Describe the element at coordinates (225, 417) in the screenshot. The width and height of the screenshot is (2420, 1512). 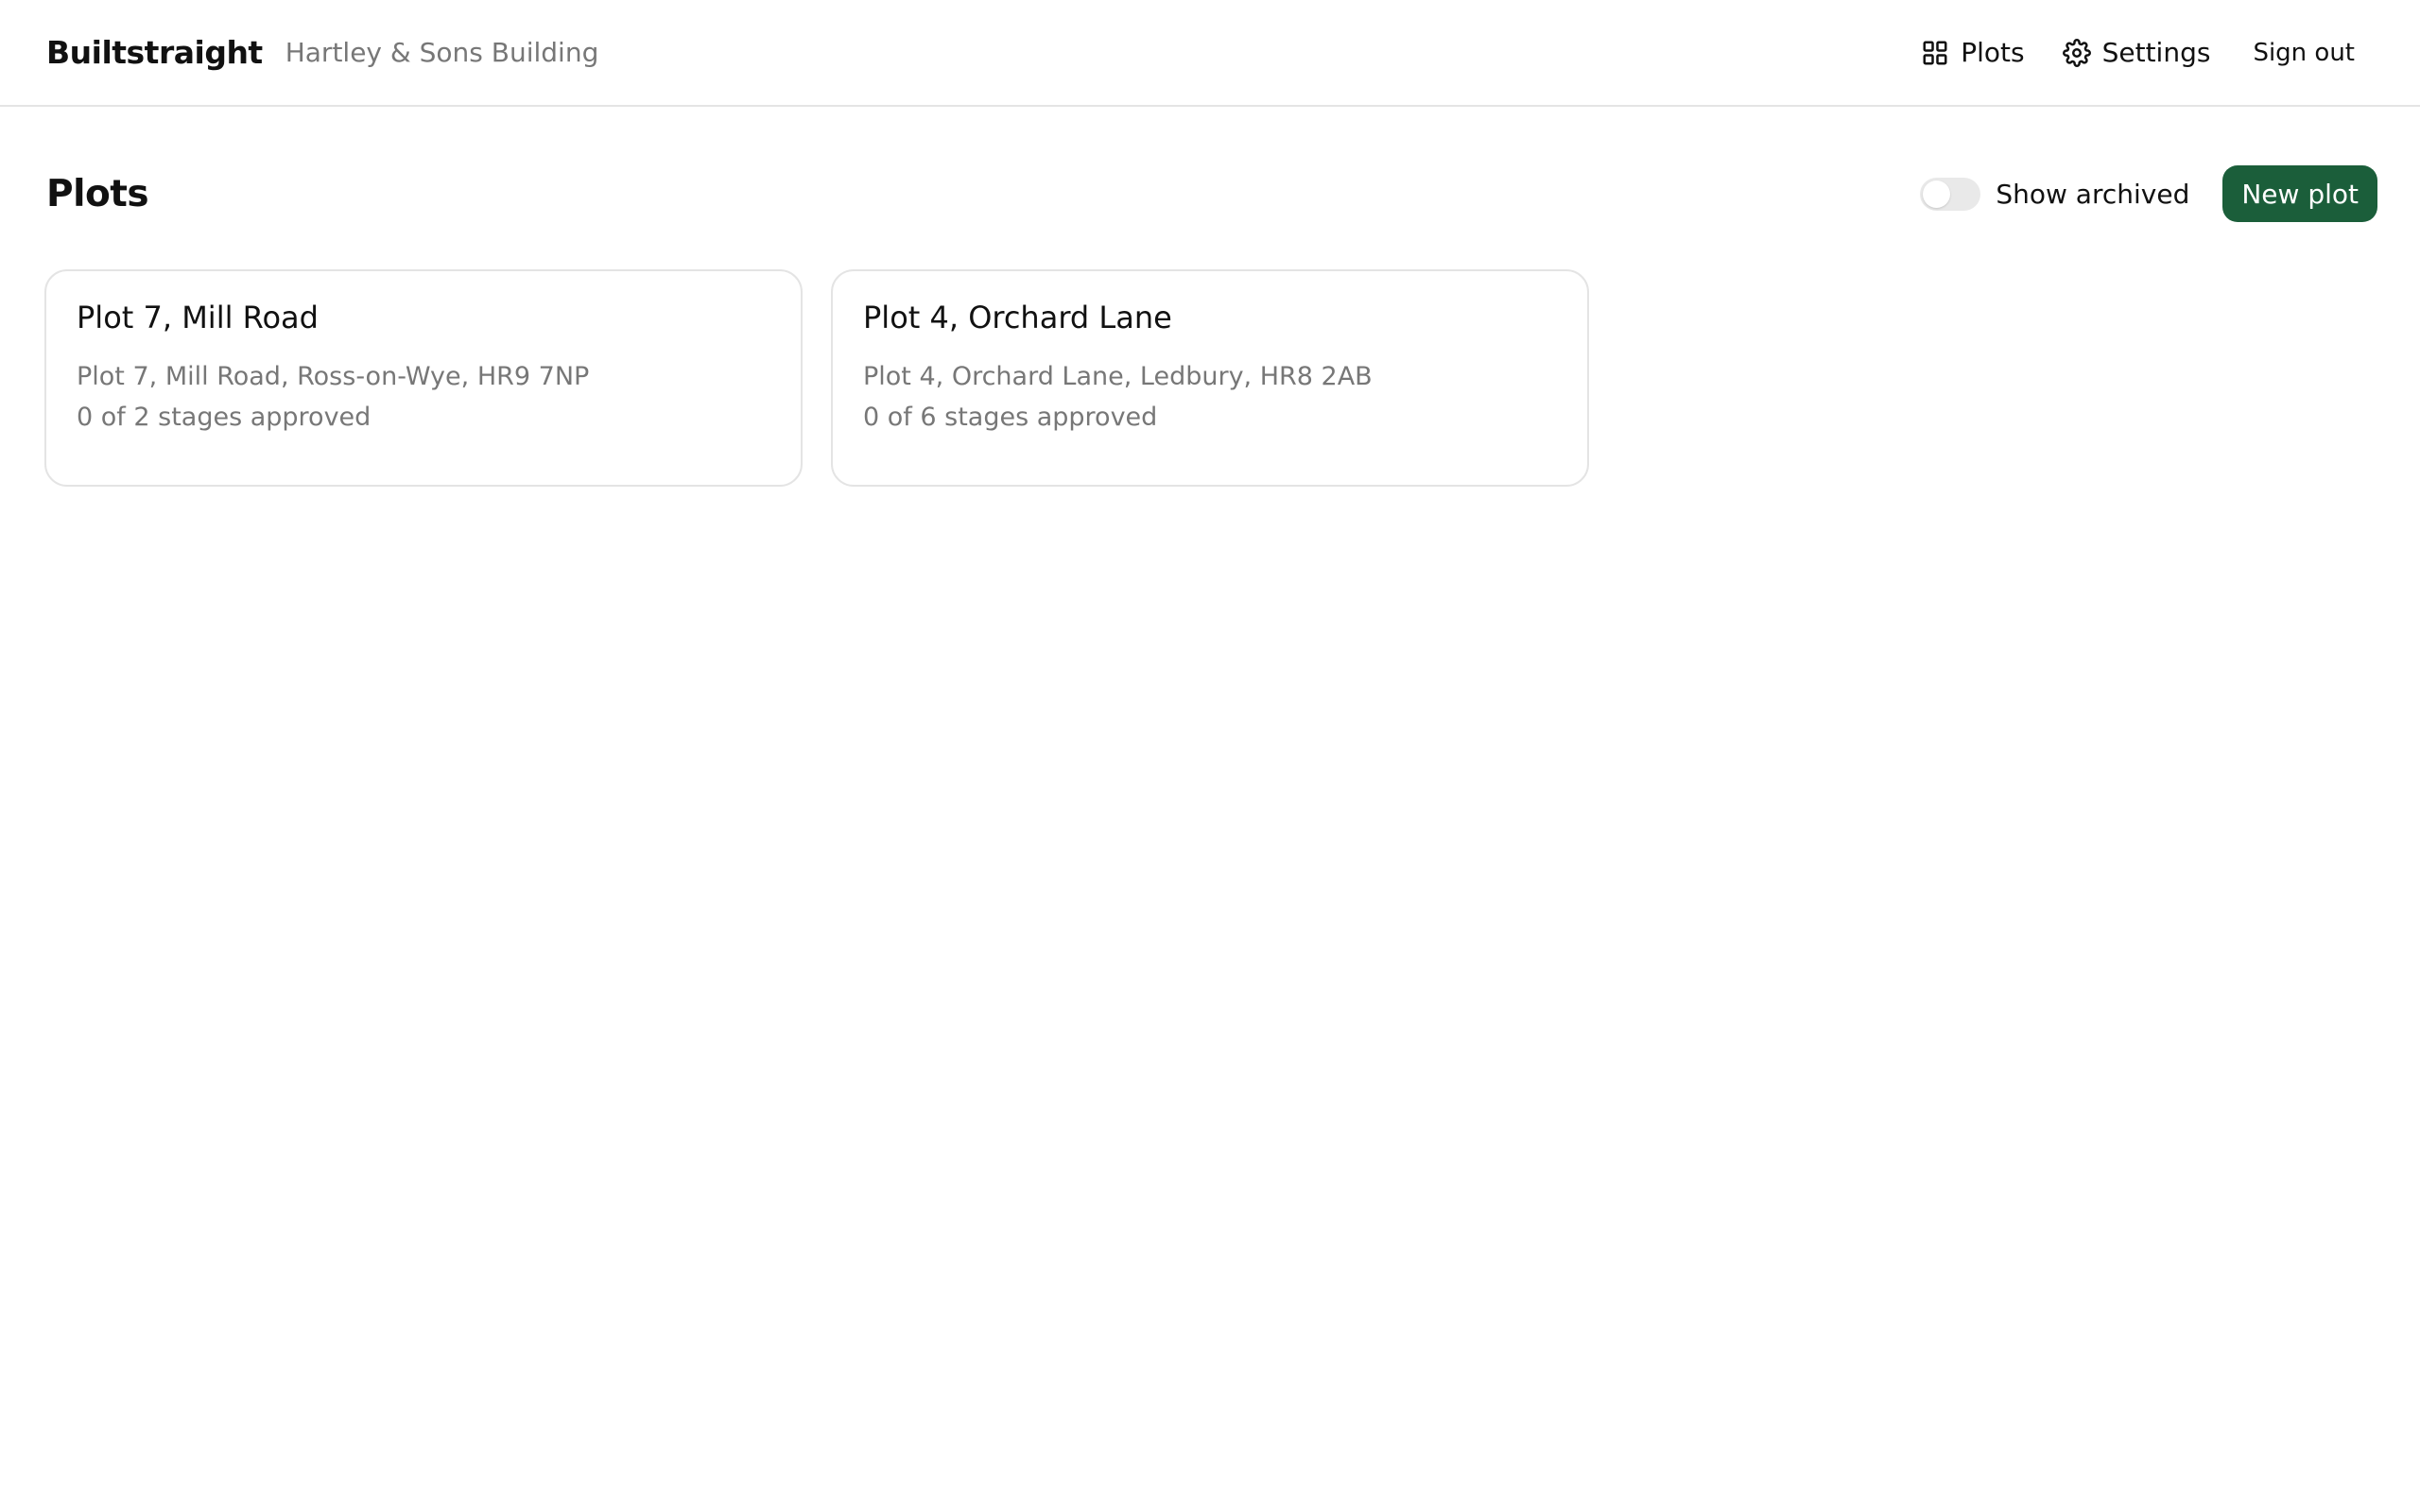
I see `plot-card-progress: 0 of 2 stages approved` at that location.